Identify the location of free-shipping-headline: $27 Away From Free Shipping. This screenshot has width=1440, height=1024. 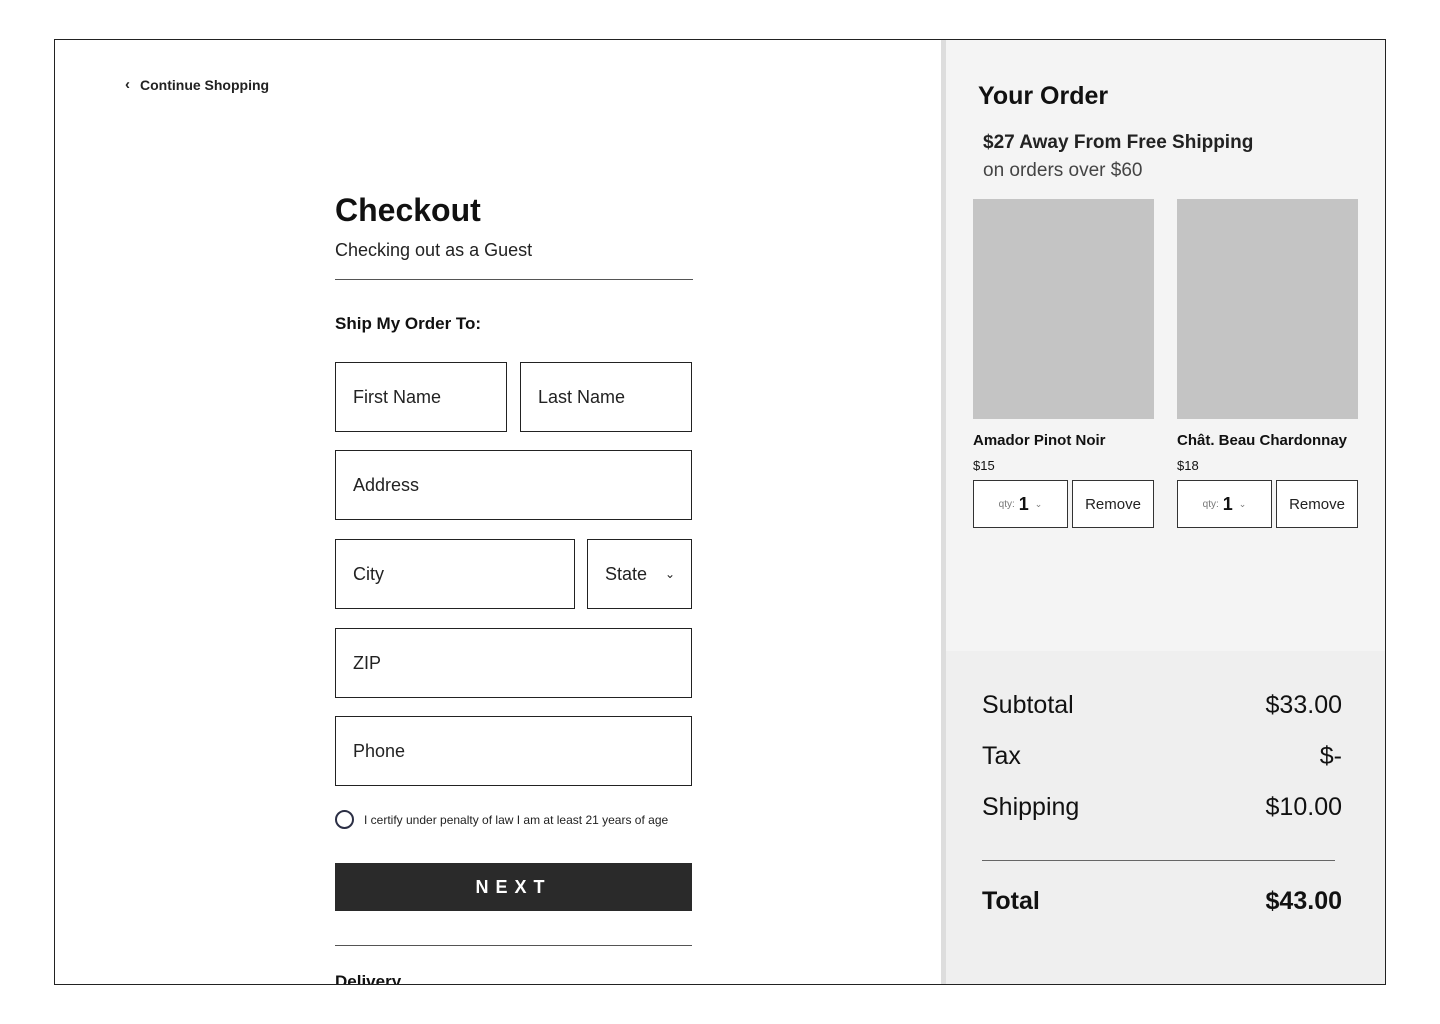
(1118, 142).